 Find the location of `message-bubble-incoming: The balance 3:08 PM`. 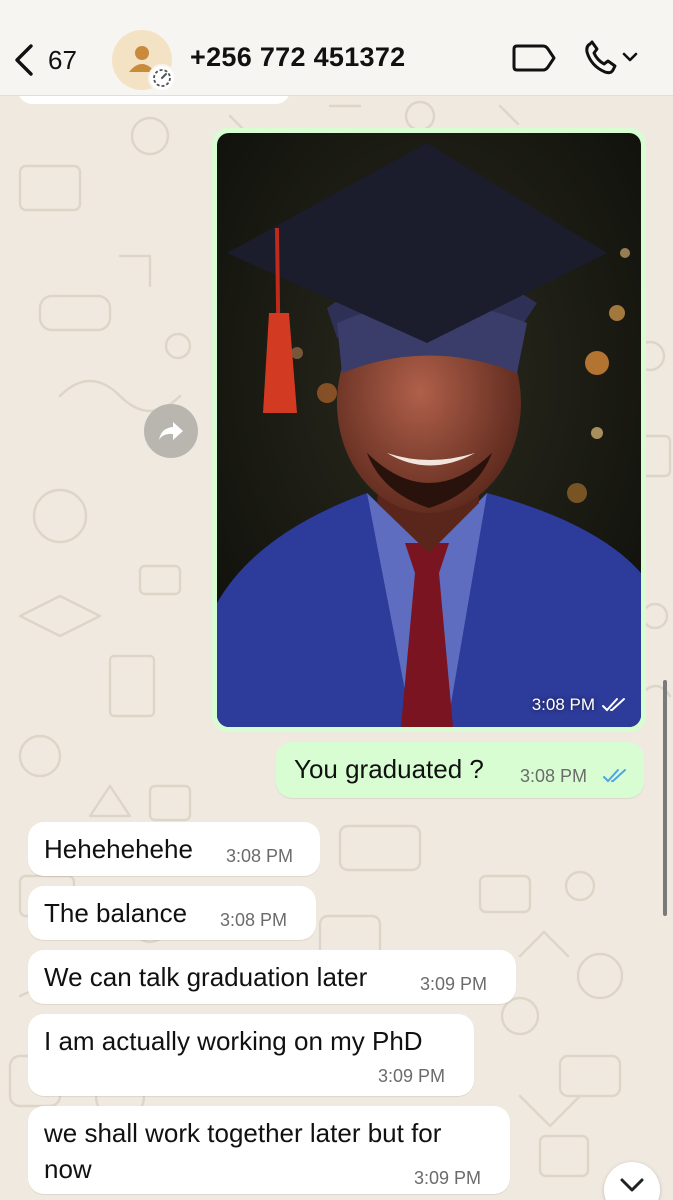

message-bubble-incoming: The balance 3:08 PM is located at coordinates (172, 913).